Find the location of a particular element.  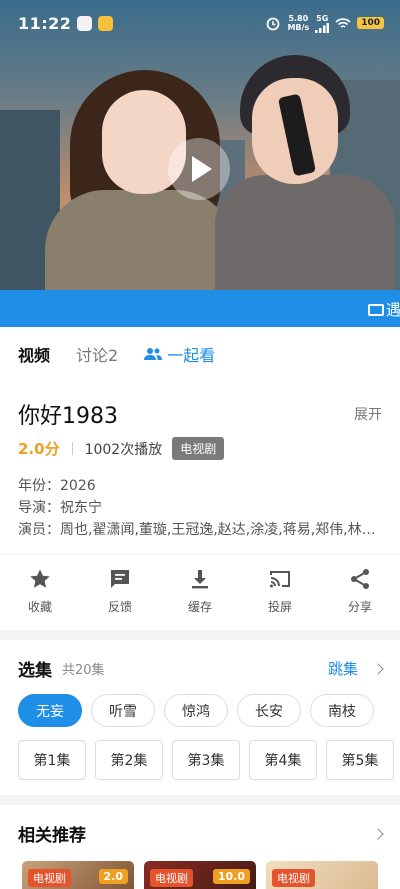

play-icon is located at coordinates (201, 169).